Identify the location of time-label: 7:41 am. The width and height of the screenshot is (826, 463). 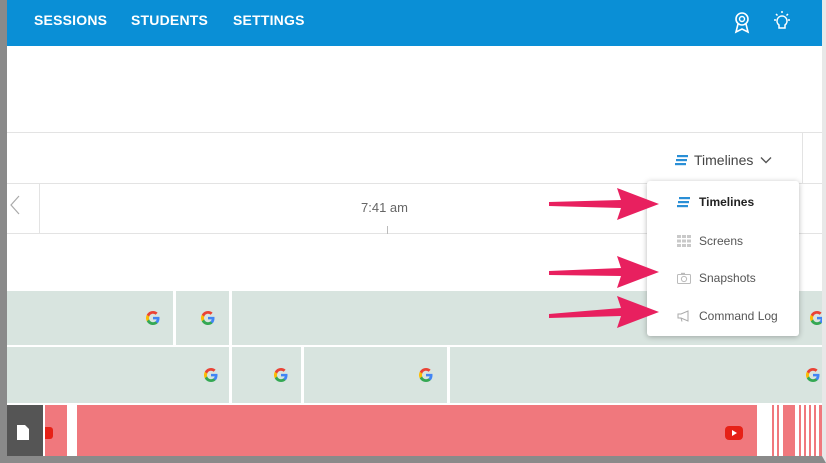
(384, 207).